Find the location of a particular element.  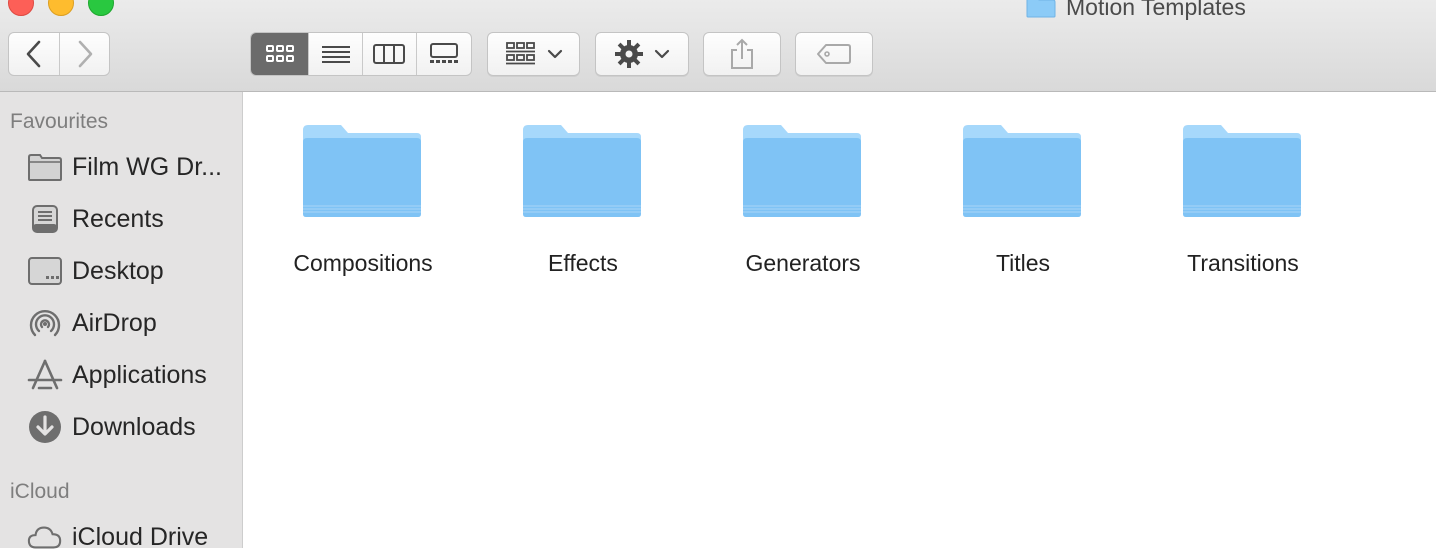

action-menu-button is located at coordinates (642, 54).